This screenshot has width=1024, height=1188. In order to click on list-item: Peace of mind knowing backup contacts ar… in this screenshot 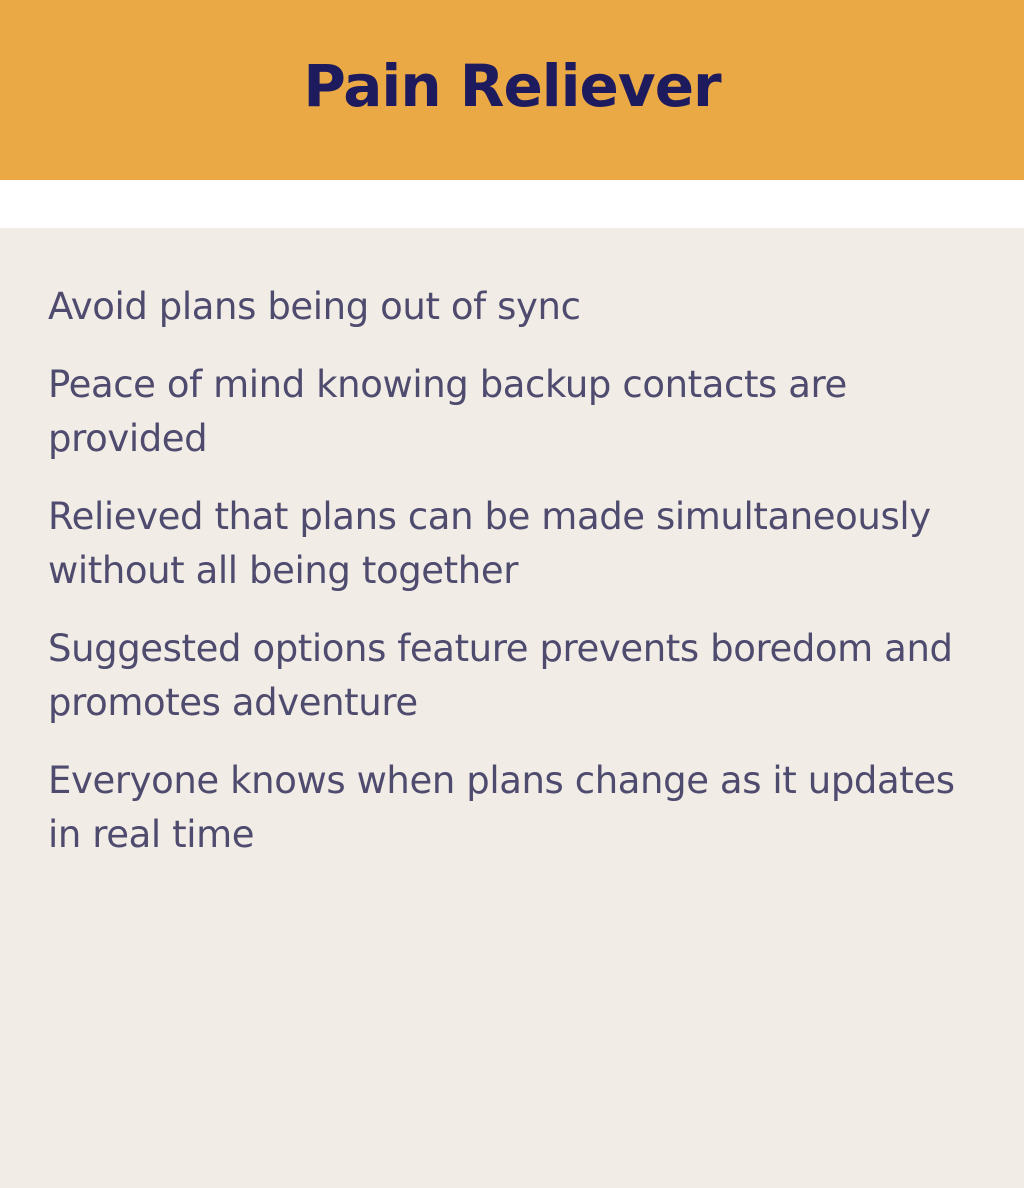, I will do `click(447, 411)`.